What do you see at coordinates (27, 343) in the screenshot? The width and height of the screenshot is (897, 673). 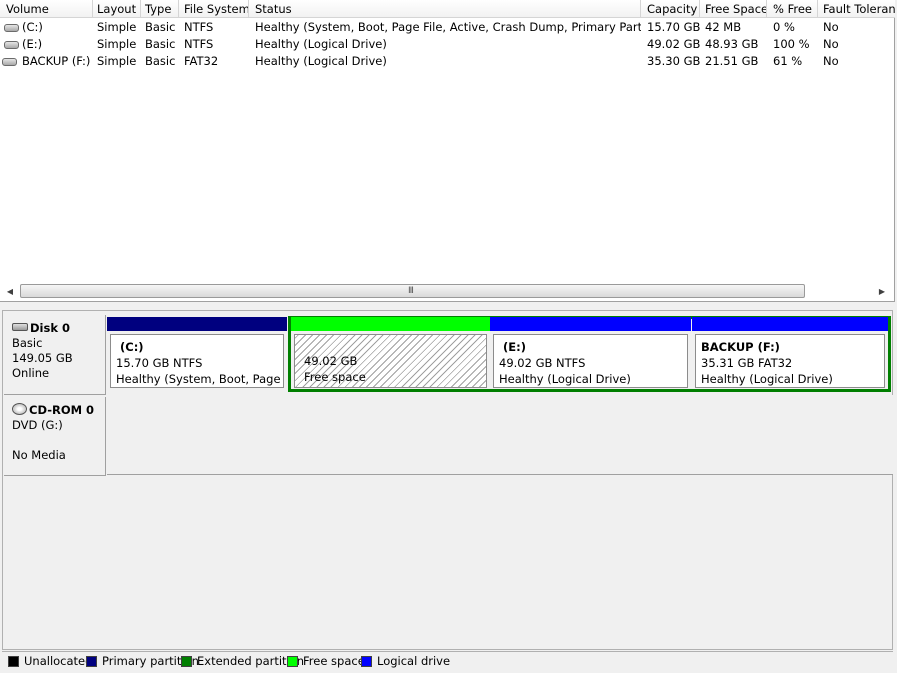 I see `disk-type: Basic` at bounding box center [27, 343].